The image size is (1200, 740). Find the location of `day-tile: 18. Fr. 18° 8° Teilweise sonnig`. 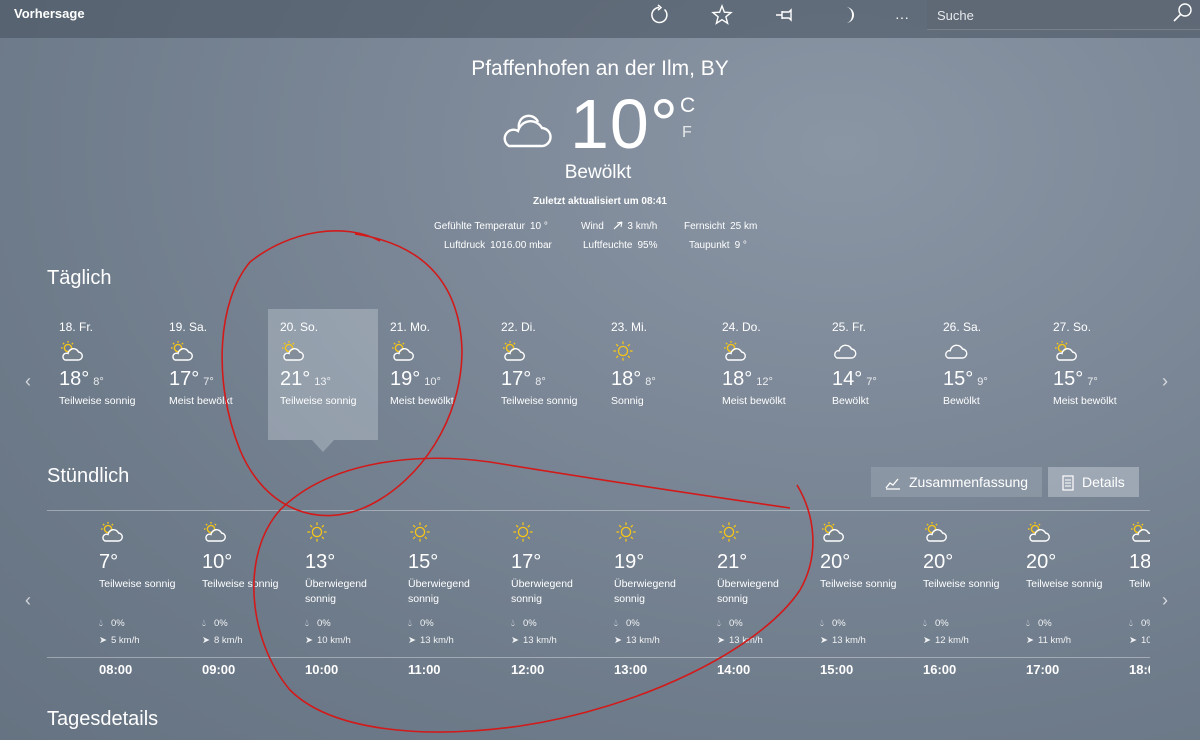

day-tile: 18. Fr. 18° 8° Teilweise sonnig is located at coordinates (102, 374).